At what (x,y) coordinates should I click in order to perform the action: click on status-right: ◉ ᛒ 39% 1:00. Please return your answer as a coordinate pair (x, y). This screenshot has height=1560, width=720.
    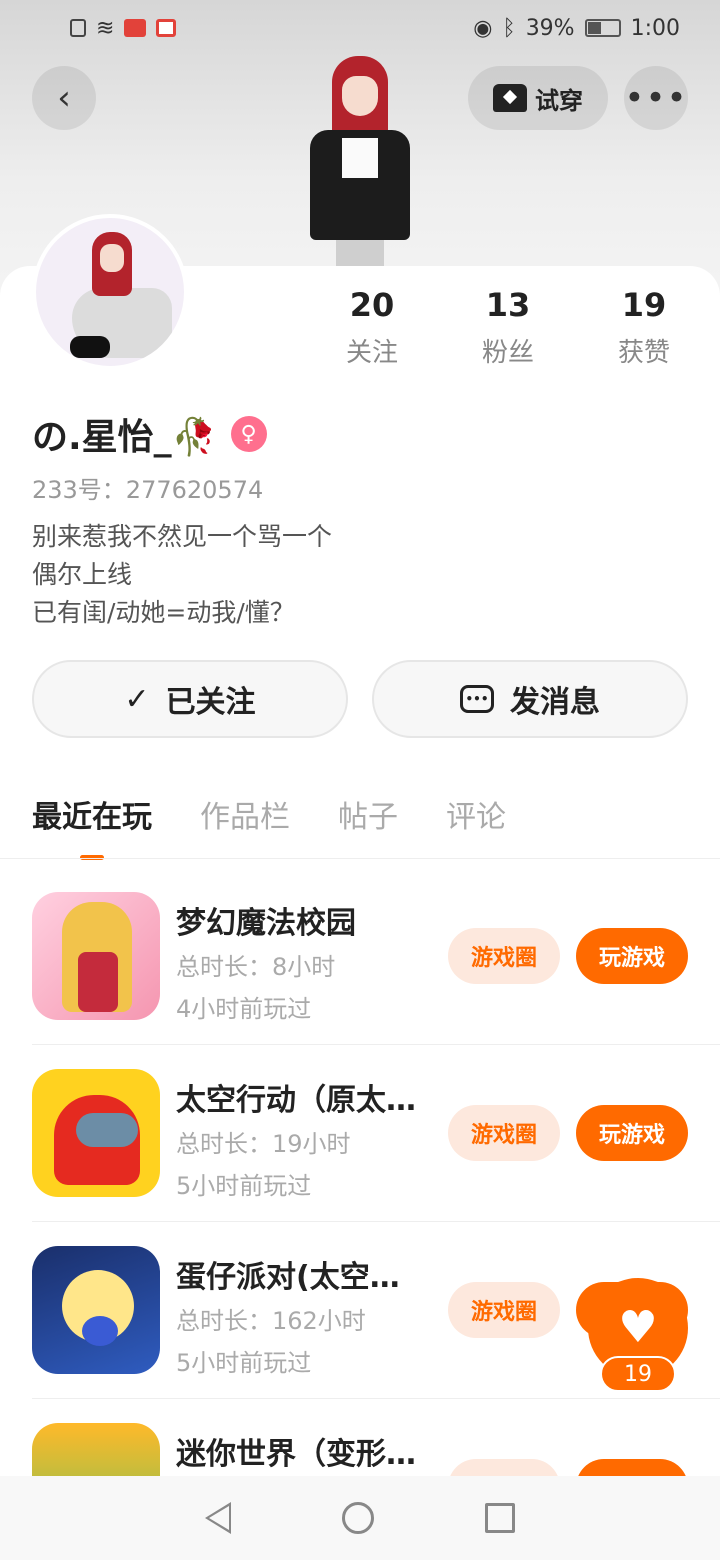
    Looking at the image, I should click on (576, 28).